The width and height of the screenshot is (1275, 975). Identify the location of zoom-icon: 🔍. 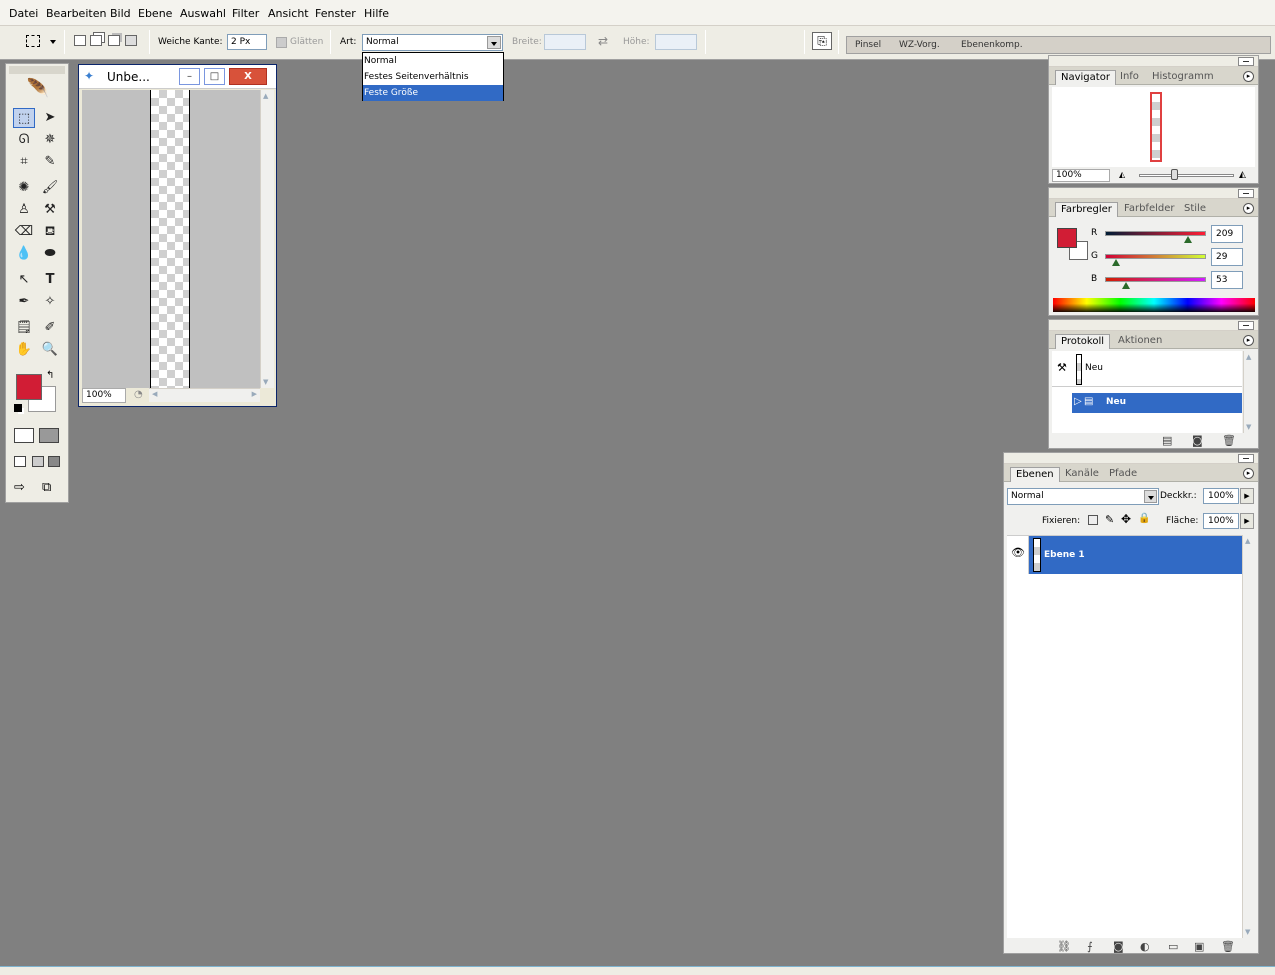
(50, 350).